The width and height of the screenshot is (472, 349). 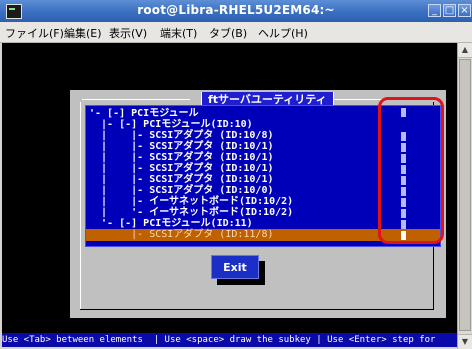 I want to click on menu-file: ファイル(F), so click(x=34, y=33).